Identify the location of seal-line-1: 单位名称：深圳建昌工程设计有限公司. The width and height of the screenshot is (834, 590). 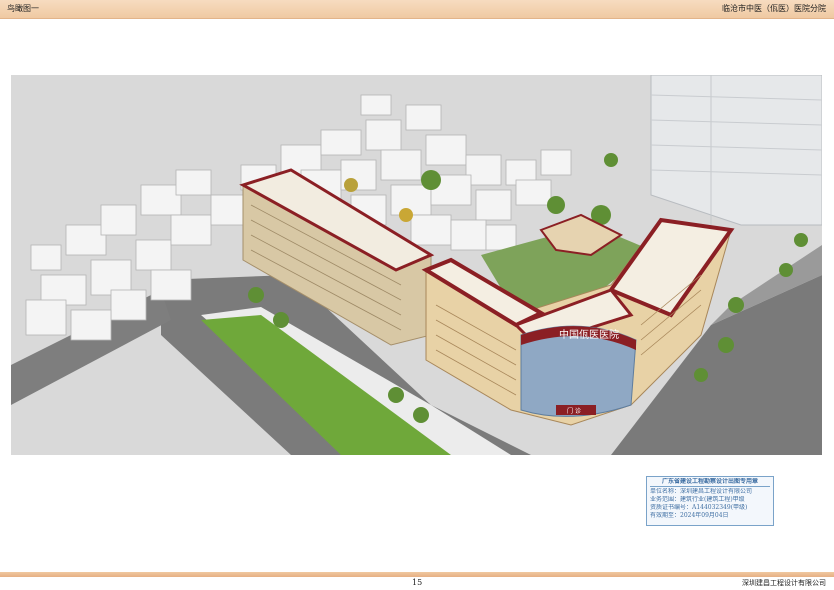
(701, 491).